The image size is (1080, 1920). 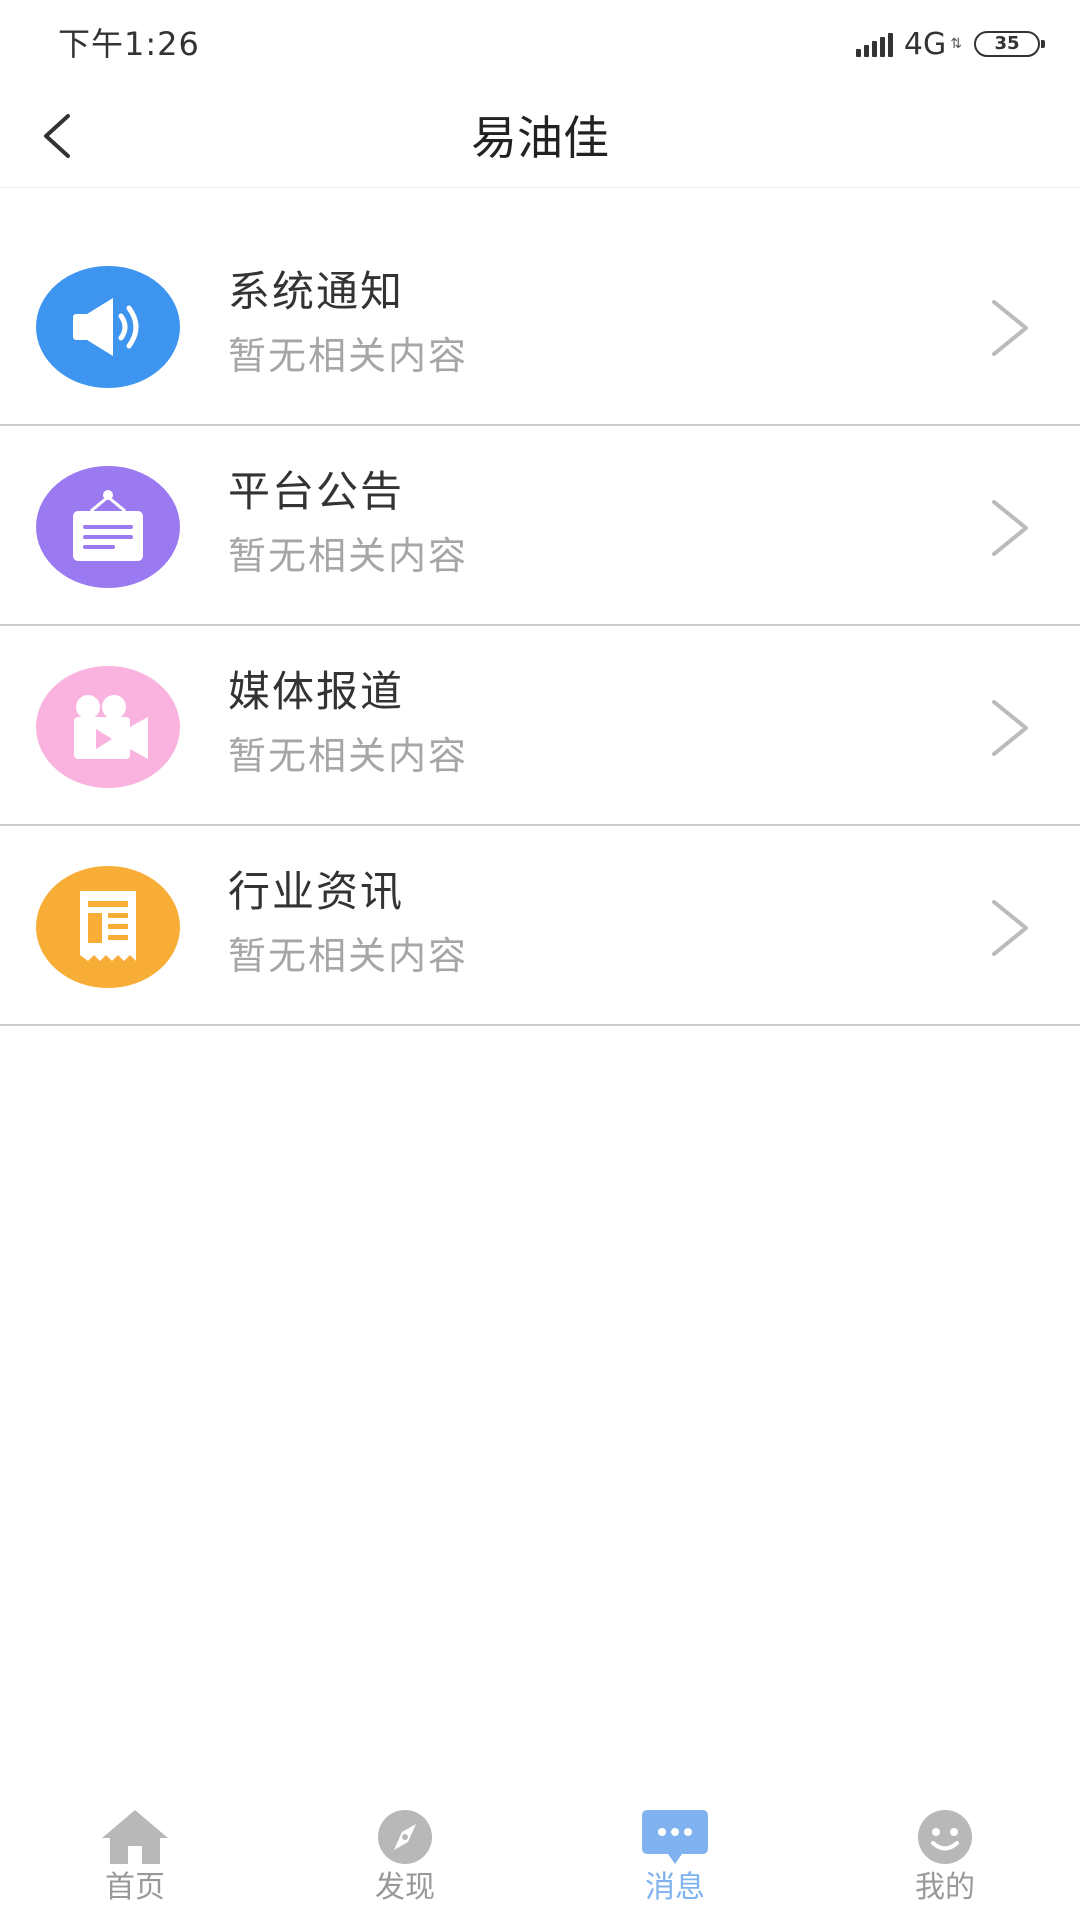 I want to click on tab-discover: 发现, so click(x=405, y=1855).